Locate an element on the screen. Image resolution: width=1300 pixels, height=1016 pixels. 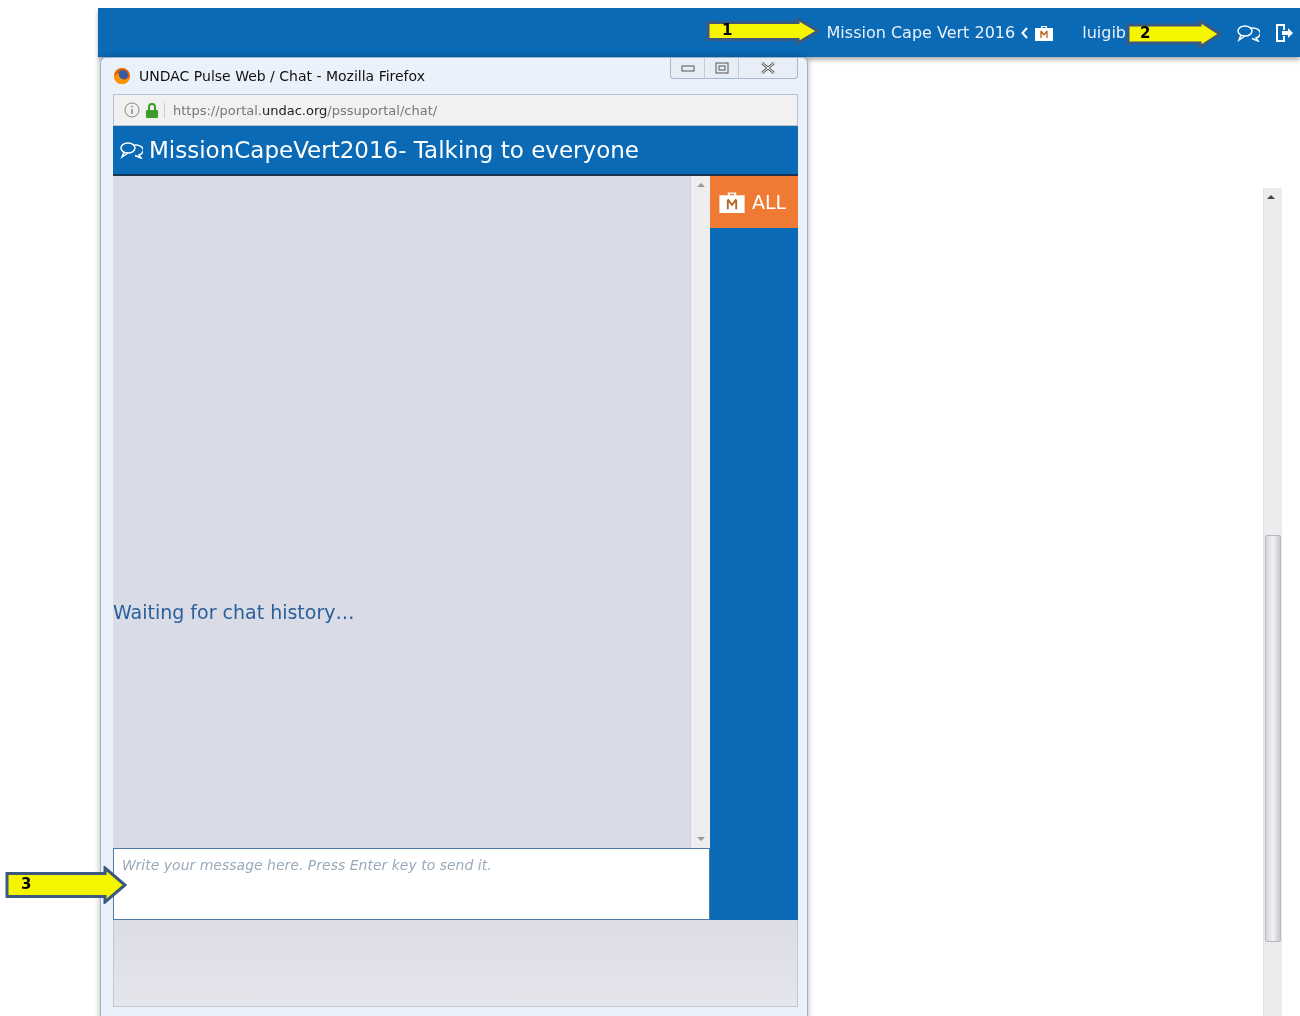
callout-number: 3 is located at coordinates (26, 884).